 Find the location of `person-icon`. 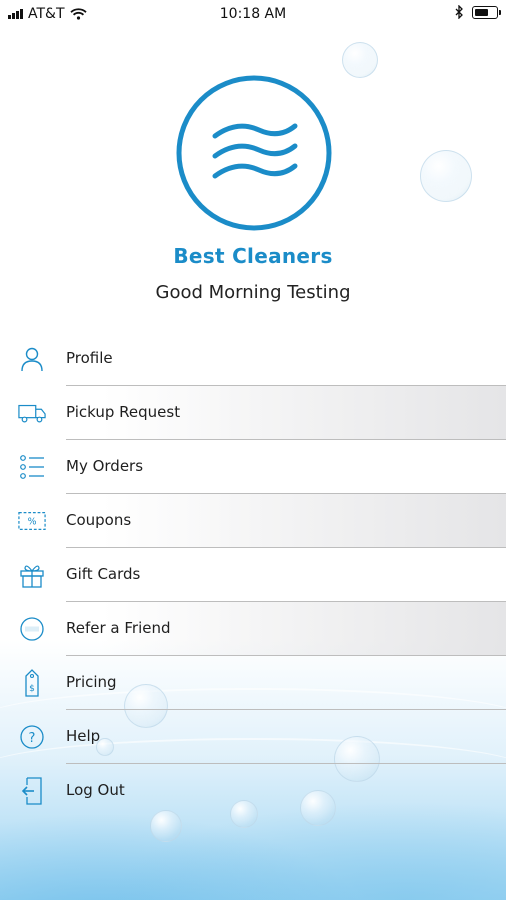

person-icon is located at coordinates (32, 359).